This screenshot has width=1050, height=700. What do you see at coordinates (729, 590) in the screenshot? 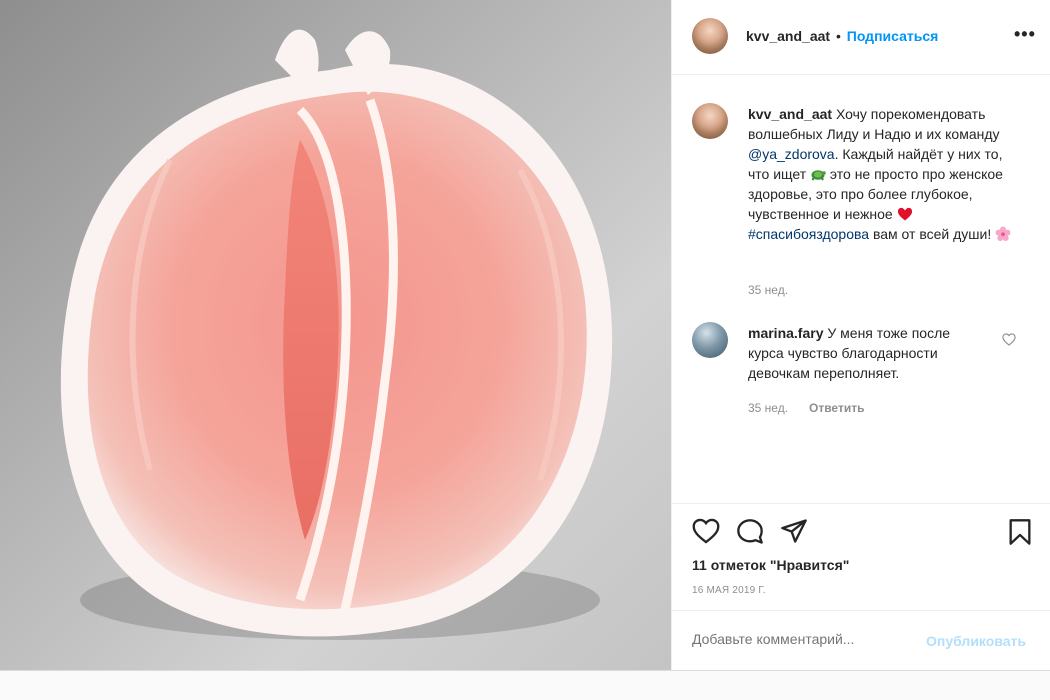
I see `post-date: 16 МАЯ 2019 Г.` at bounding box center [729, 590].